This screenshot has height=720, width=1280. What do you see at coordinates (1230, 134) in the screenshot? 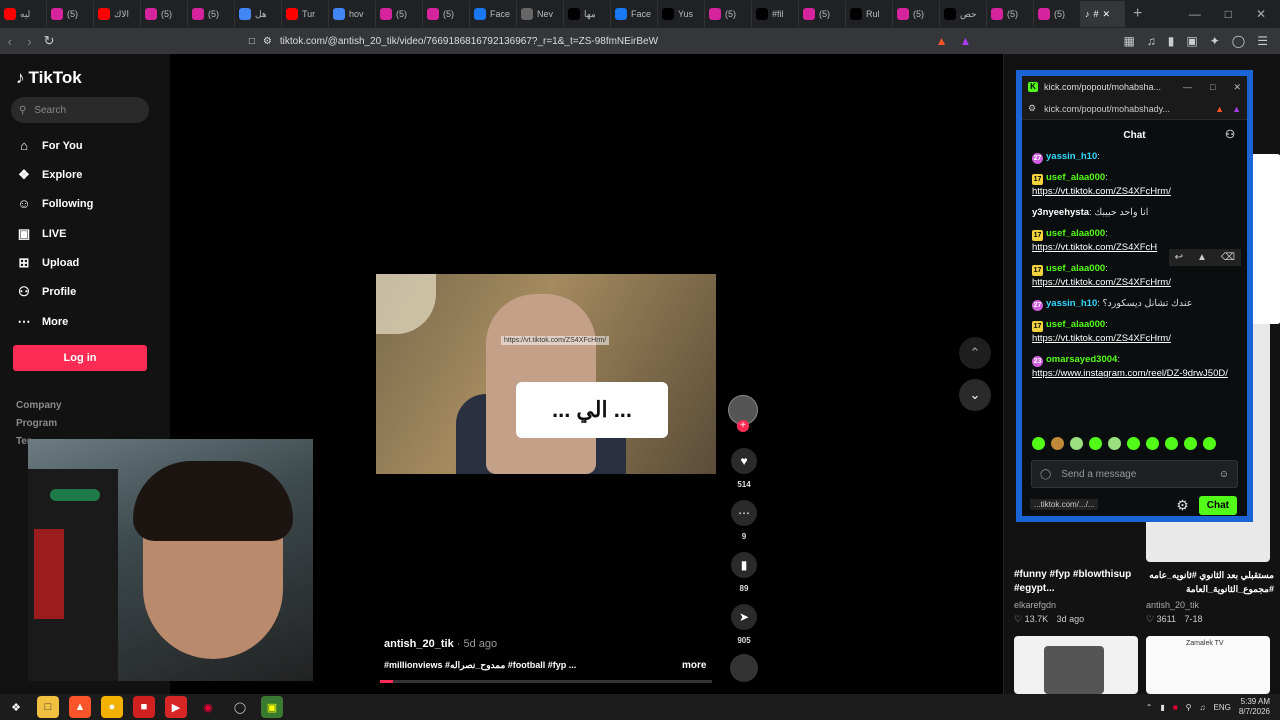
I see `chat-users-icon: ⚇` at bounding box center [1230, 134].